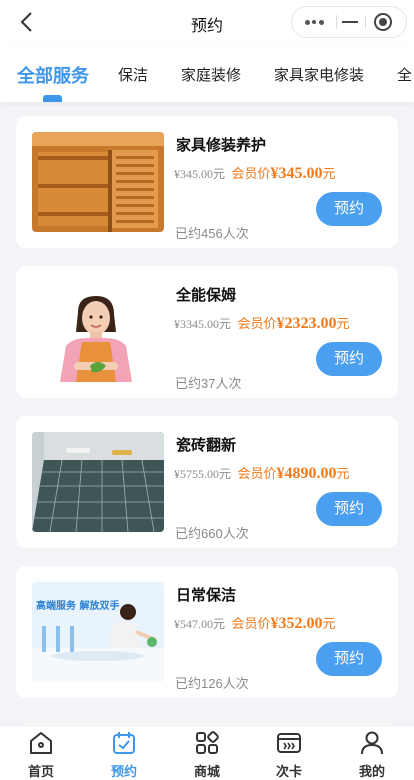  I want to click on service-title: 日常保洁, so click(206, 595).